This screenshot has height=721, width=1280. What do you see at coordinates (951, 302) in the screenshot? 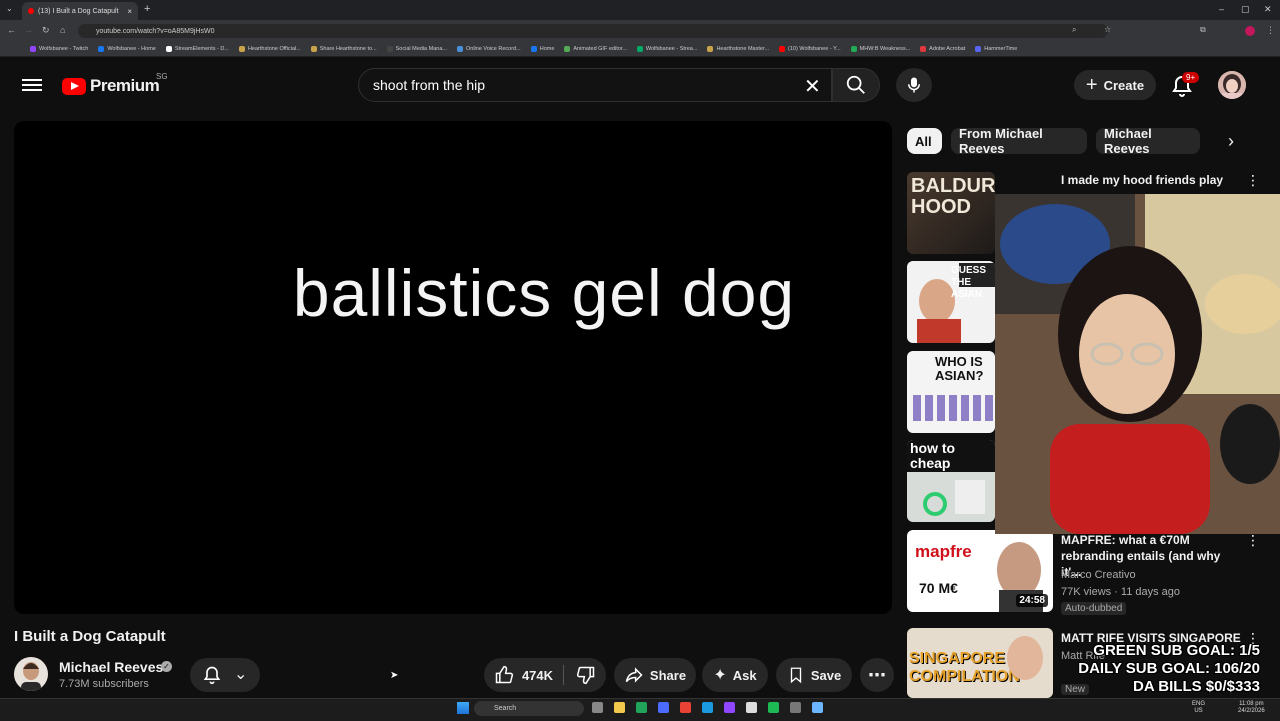
I see `recommendation-thumbnail: GUESS THE ASIAN` at bounding box center [951, 302].